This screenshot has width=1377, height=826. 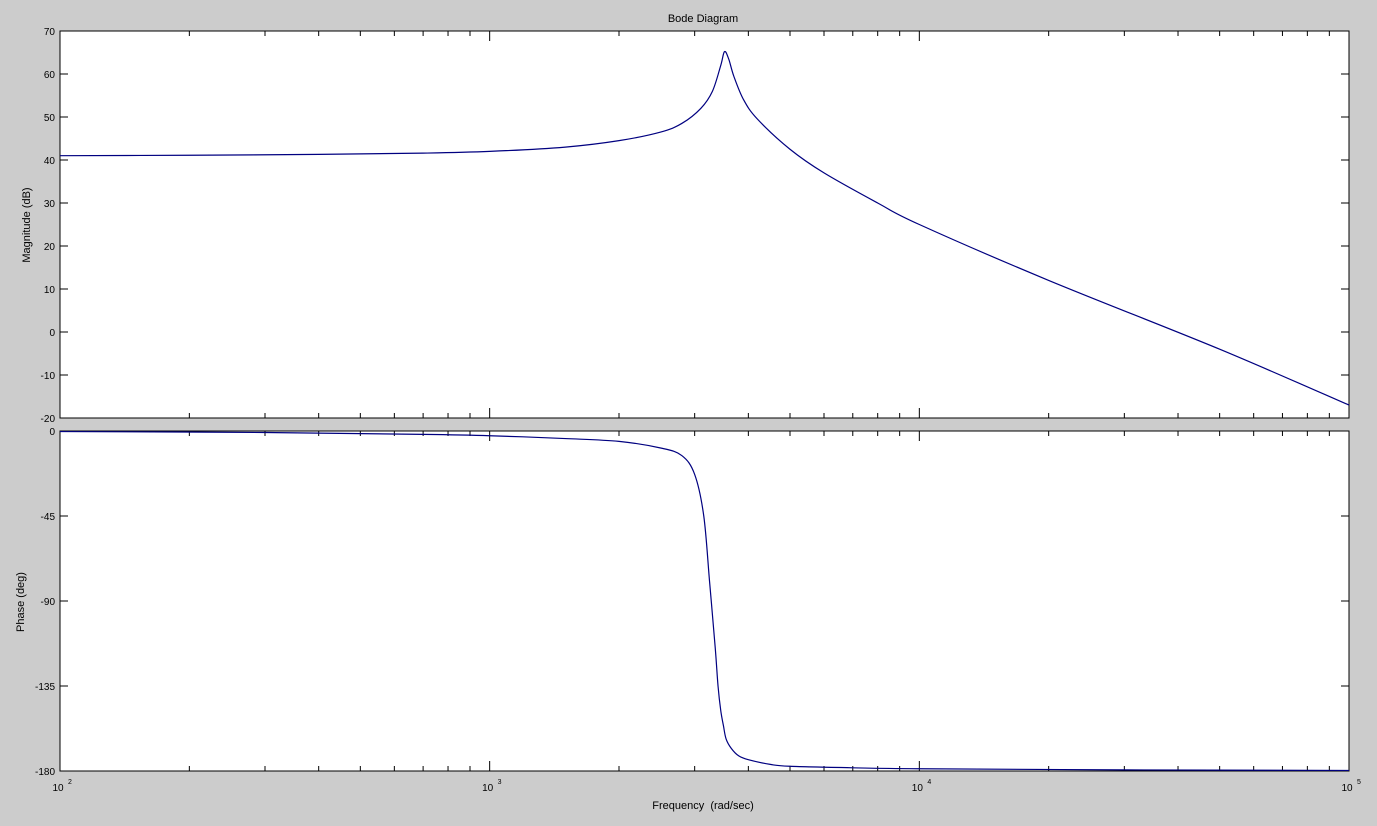 I want to click on chart-title: Bode Diagram, so click(x=703, y=19).